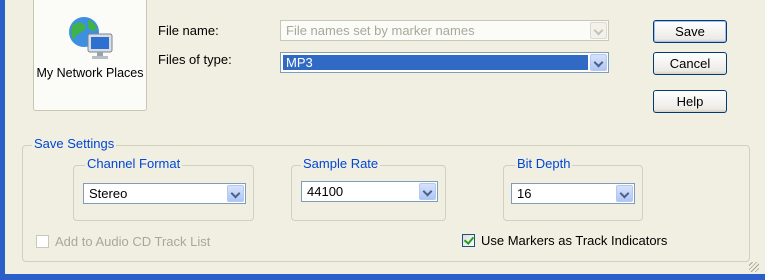 The image size is (765, 280). I want to click on channel-format-select: Stereo, so click(164, 193).